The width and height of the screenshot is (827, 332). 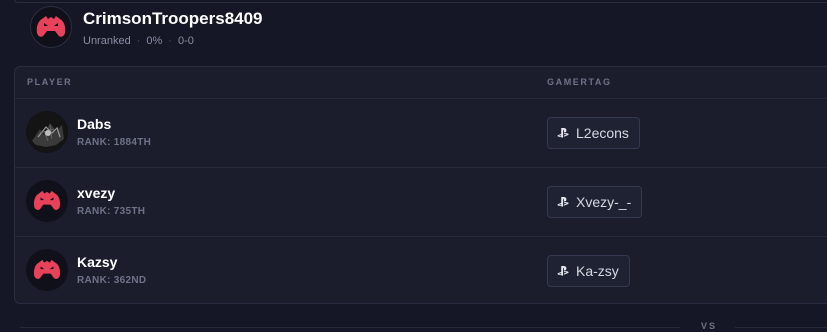 What do you see at coordinates (350, 327) in the screenshot?
I see `vs-divider-left` at bounding box center [350, 327].